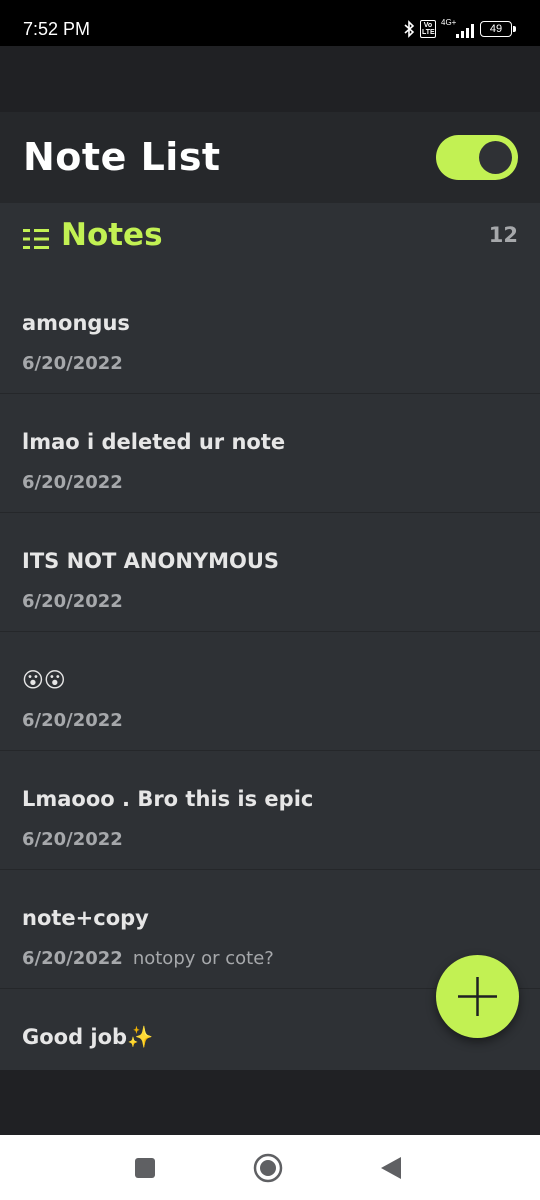 The width and height of the screenshot is (540, 1200). What do you see at coordinates (428, 29) in the screenshot?
I see `volte-icon: Vo LTE` at bounding box center [428, 29].